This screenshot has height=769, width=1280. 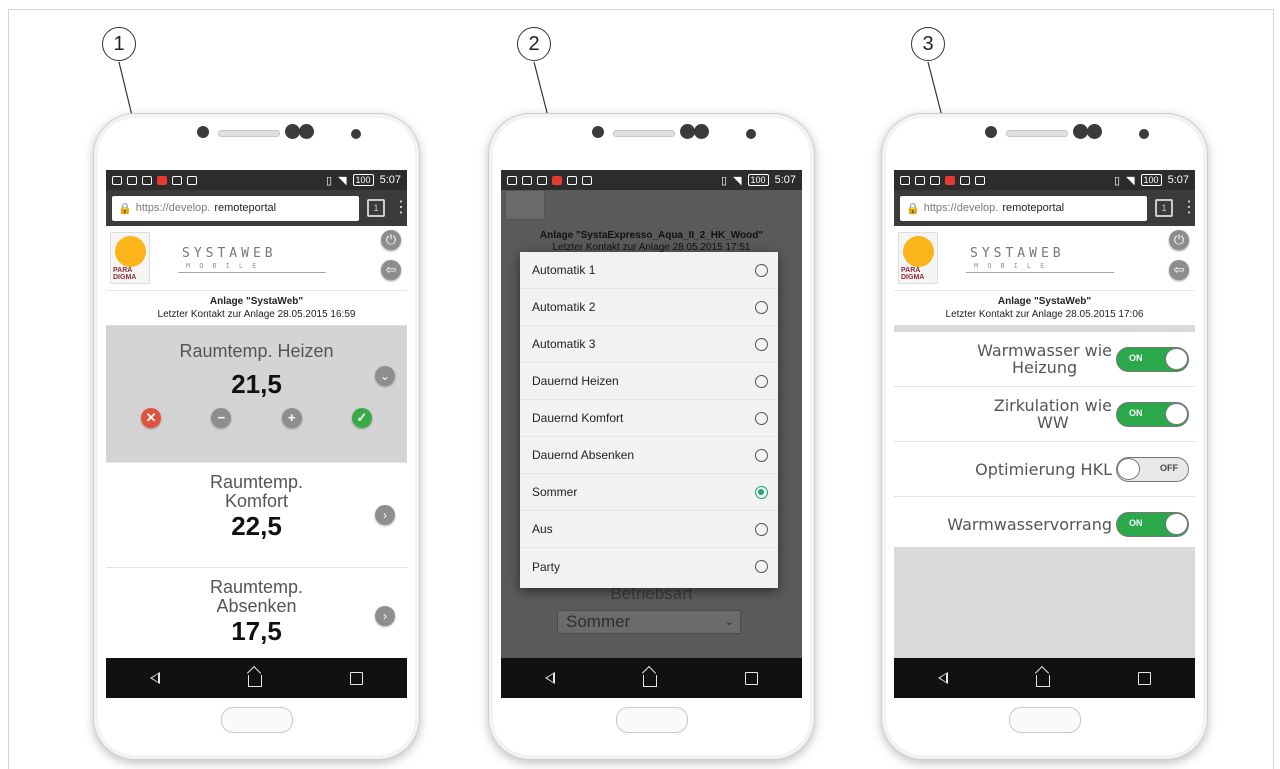 What do you see at coordinates (649, 529) in the screenshot?
I see `mode-option: Aus` at bounding box center [649, 529].